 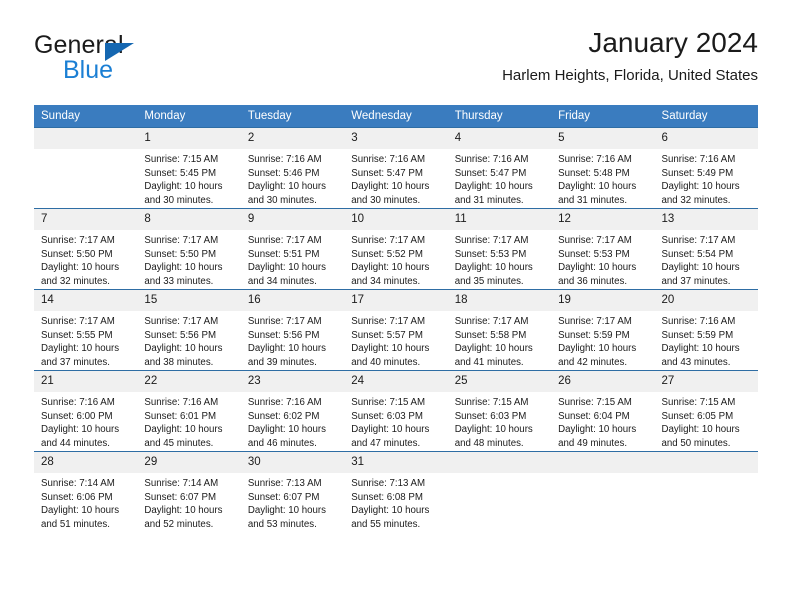 What do you see at coordinates (292, 300) in the screenshot?
I see `day-number: 16` at bounding box center [292, 300].